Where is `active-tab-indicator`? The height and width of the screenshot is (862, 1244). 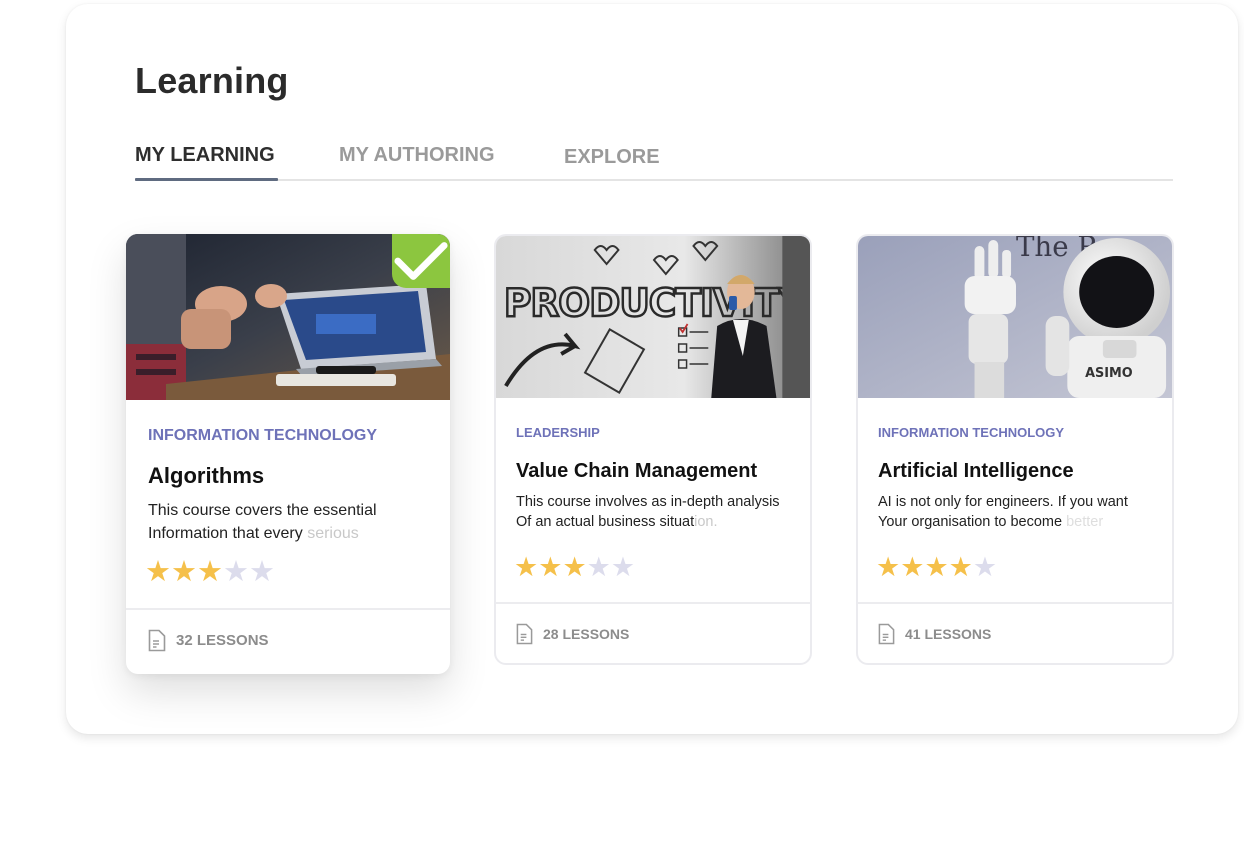
active-tab-indicator is located at coordinates (206, 179).